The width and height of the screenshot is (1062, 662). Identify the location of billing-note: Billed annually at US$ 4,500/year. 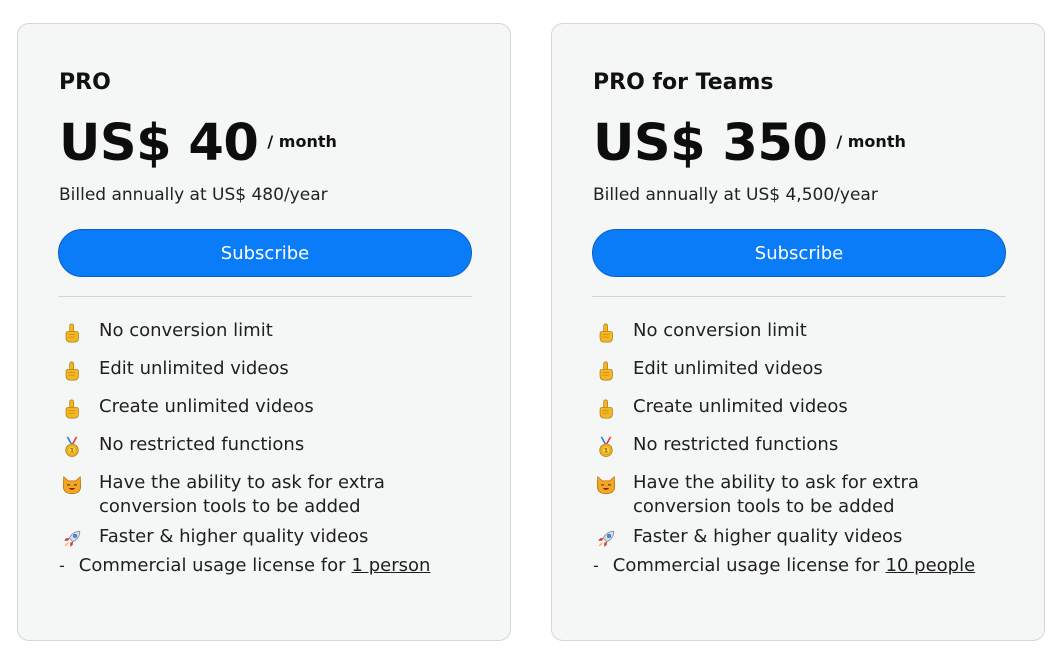
(735, 195).